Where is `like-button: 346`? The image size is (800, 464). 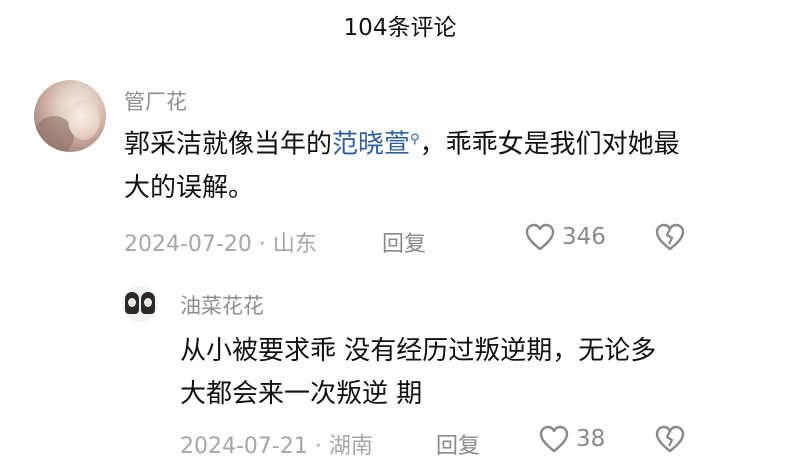
like-button: 346 is located at coordinates (565, 237).